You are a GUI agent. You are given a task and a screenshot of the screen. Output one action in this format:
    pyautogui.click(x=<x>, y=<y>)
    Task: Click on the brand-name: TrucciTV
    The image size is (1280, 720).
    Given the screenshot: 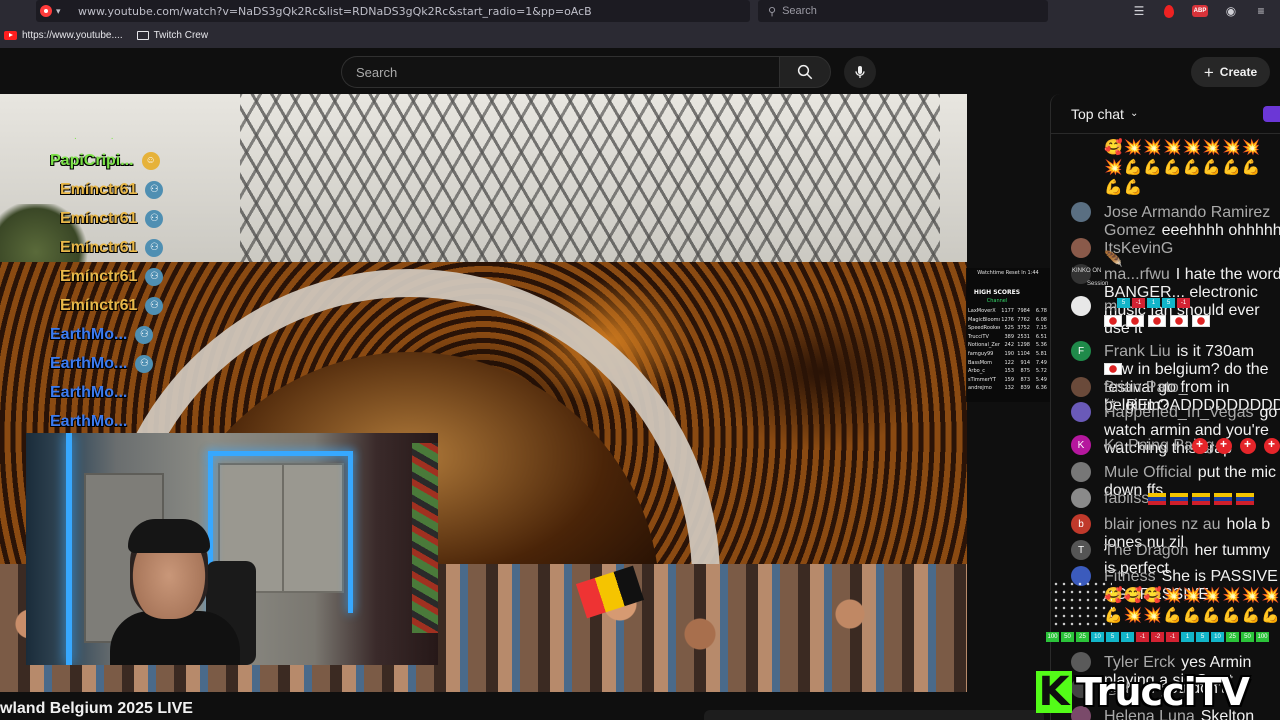 What is the action you would take?
    pyautogui.click(x=1163, y=692)
    